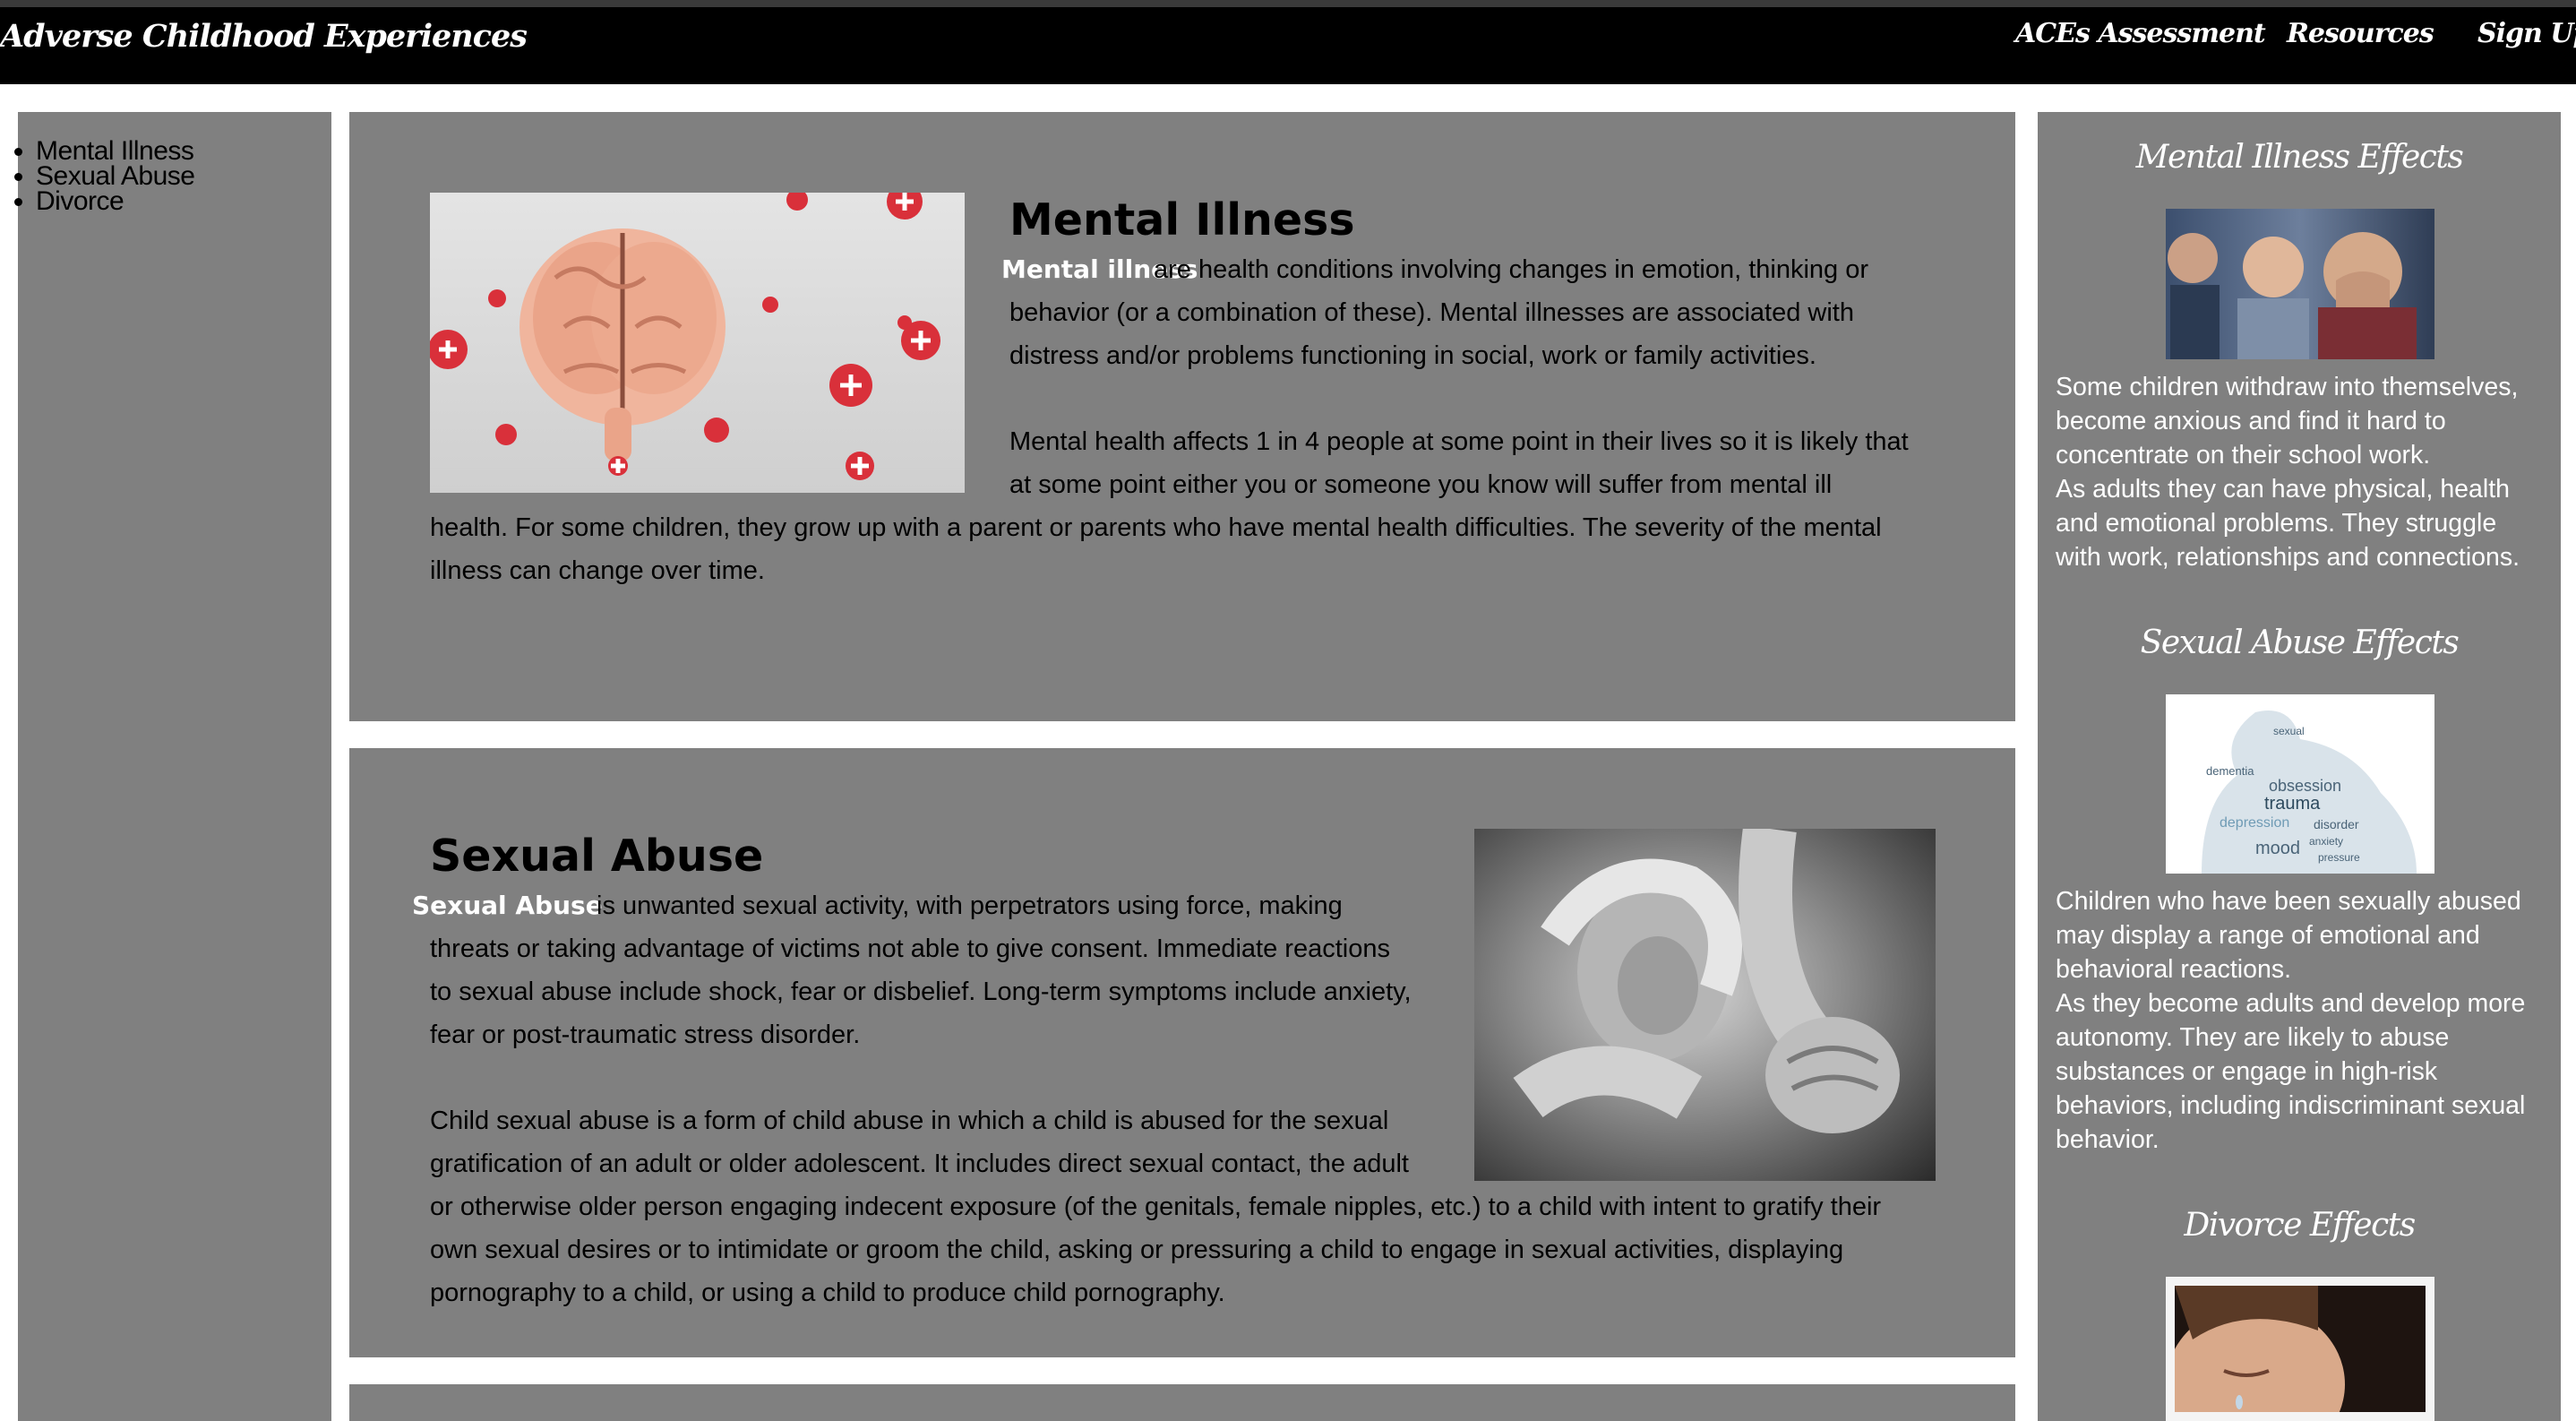  Describe the element at coordinates (2253, 1037) in the screenshot. I see `sexual-abuse-effects-line-5: autonomy. They are likely to abuse` at that location.